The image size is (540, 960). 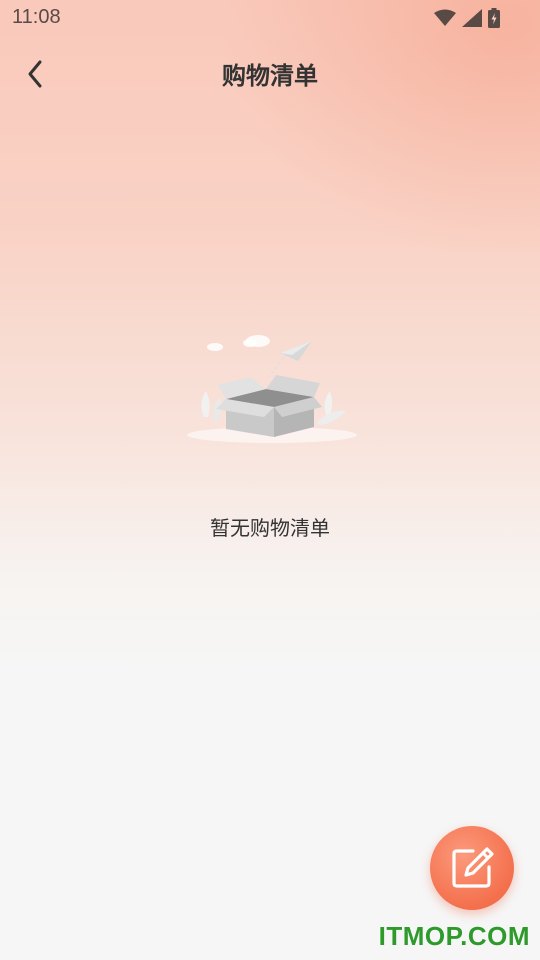 What do you see at coordinates (270, 528) in the screenshot?
I see `empty-state-message: 暂无购物清单` at bounding box center [270, 528].